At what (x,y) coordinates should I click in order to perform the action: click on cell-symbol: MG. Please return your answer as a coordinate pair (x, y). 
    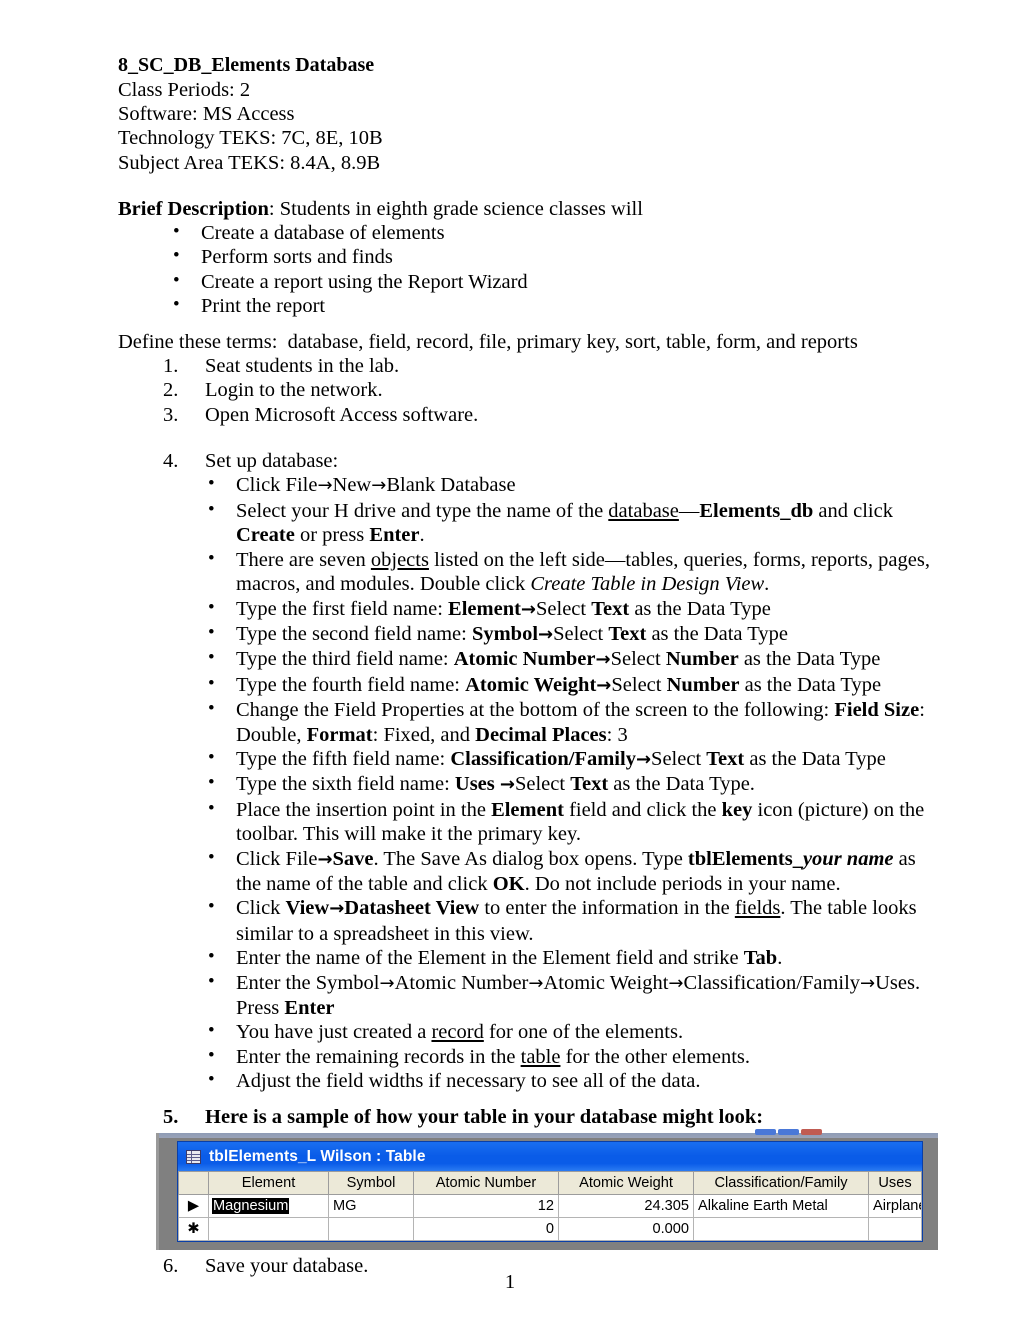
    Looking at the image, I should click on (371, 1206).